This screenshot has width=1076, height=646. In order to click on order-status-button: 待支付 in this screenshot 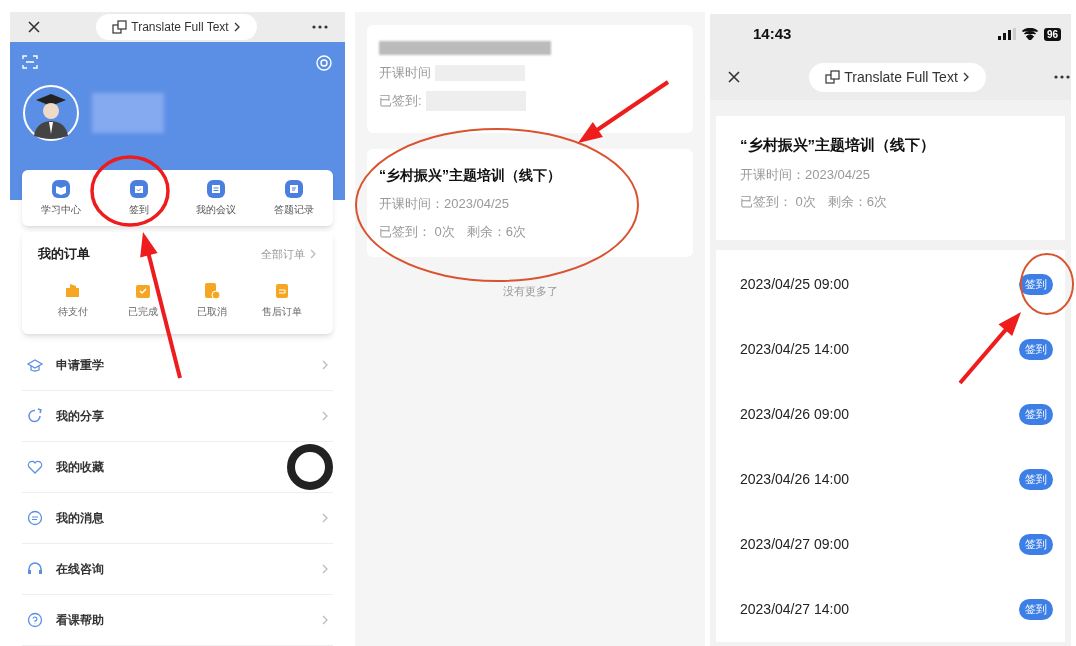, I will do `click(73, 300)`.